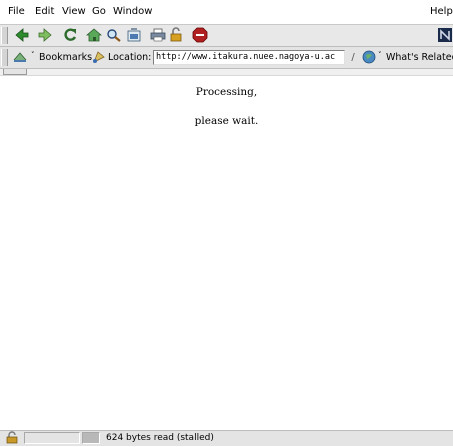 This screenshot has height=447, width=453. What do you see at coordinates (445, 35) in the screenshot?
I see `netscape-logo-icon` at bounding box center [445, 35].